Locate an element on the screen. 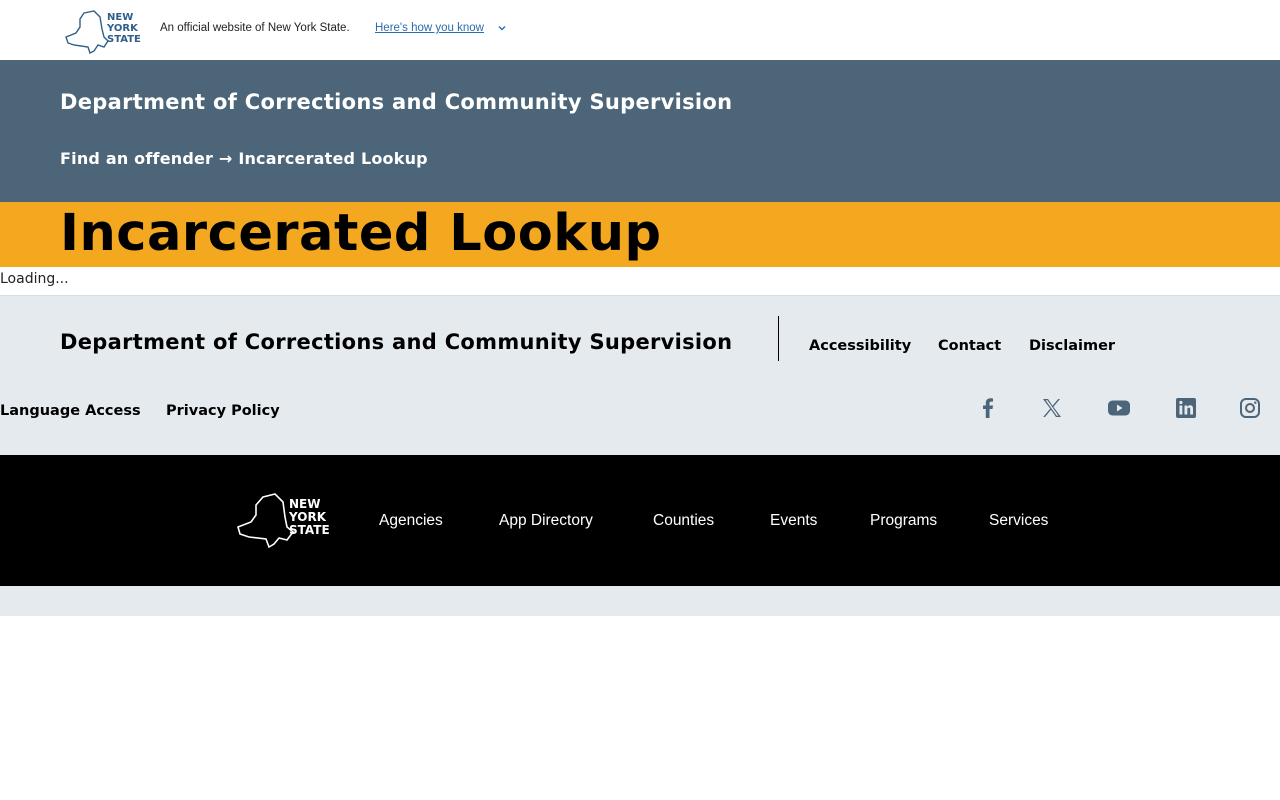 The height and width of the screenshot is (800, 1280). bottom-strip is located at coordinates (640, 601).